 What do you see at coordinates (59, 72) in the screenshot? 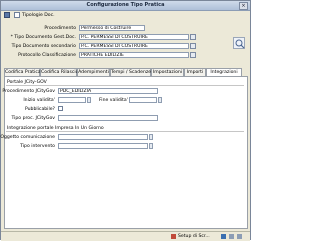
I see `tab-codifica-rilascio: Codifica Rilascio` at bounding box center [59, 72].